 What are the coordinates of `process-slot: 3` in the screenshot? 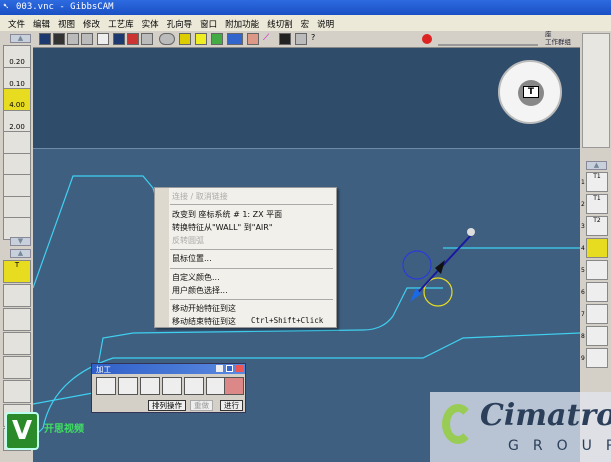 It's located at (17, 319).